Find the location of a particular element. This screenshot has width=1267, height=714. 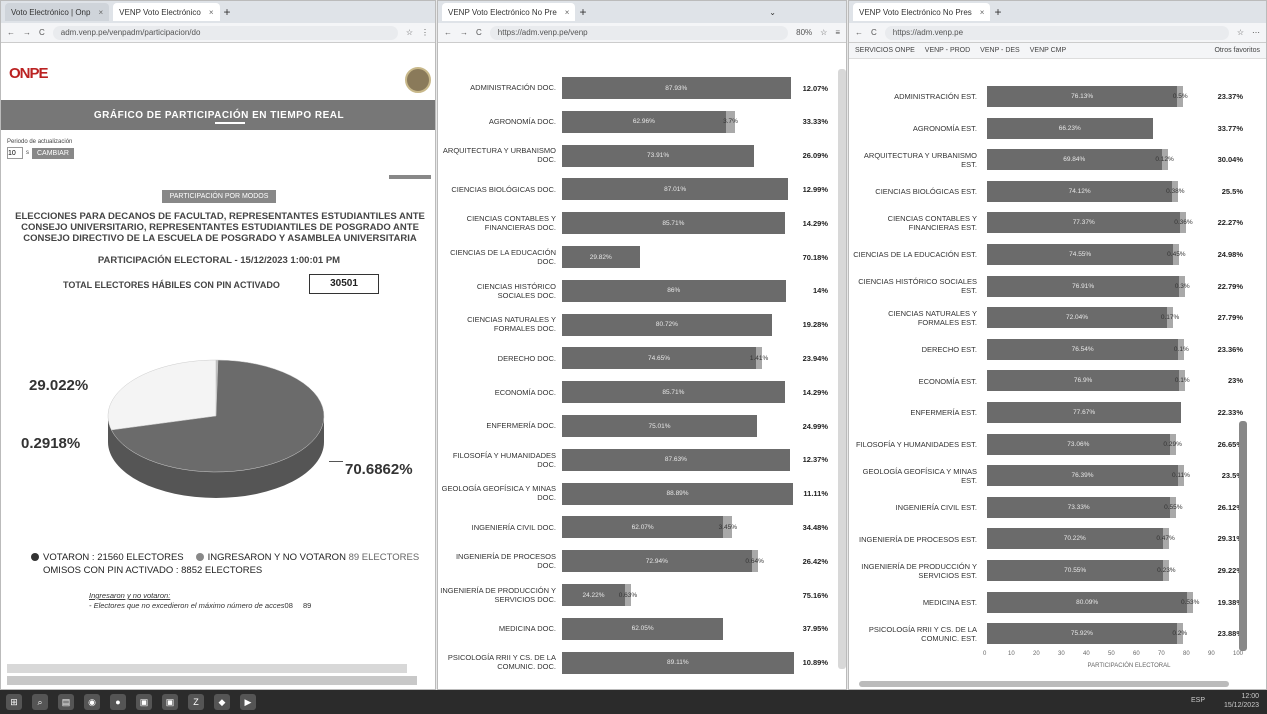

x-axis-tick: 30 is located at coordinates (1061, 654).